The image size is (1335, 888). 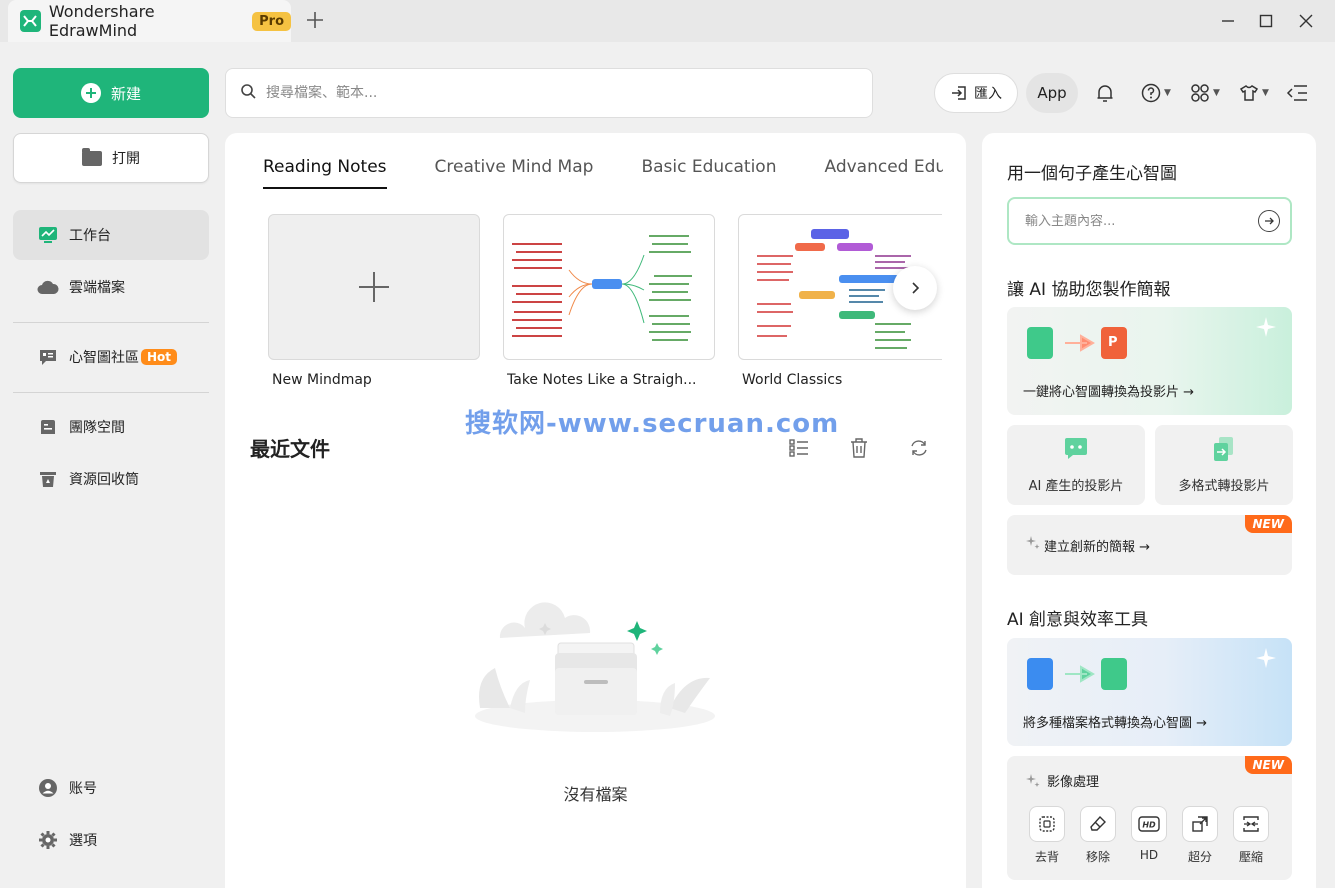 I want to click on pro-badge: Pro, so click(x=271, y=21).